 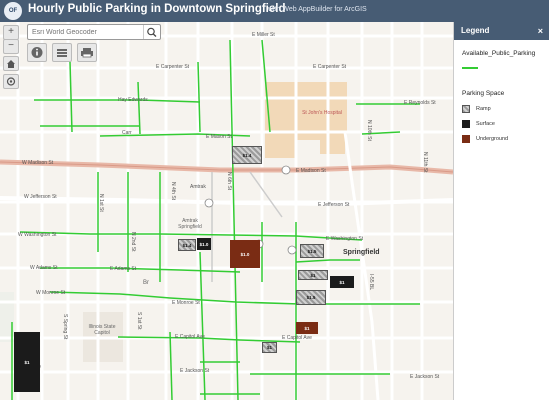 I want to click on road-label-n-11th: N 11th St, so click(x=425, y=162).